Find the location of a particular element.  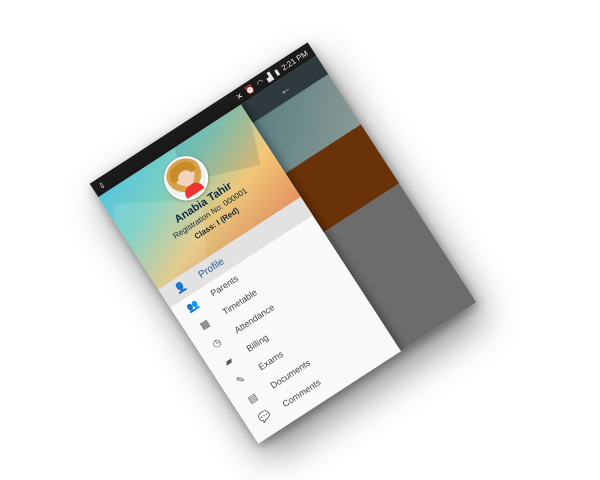

usb-icon: ⇩ is located at coordinates (102, 185).